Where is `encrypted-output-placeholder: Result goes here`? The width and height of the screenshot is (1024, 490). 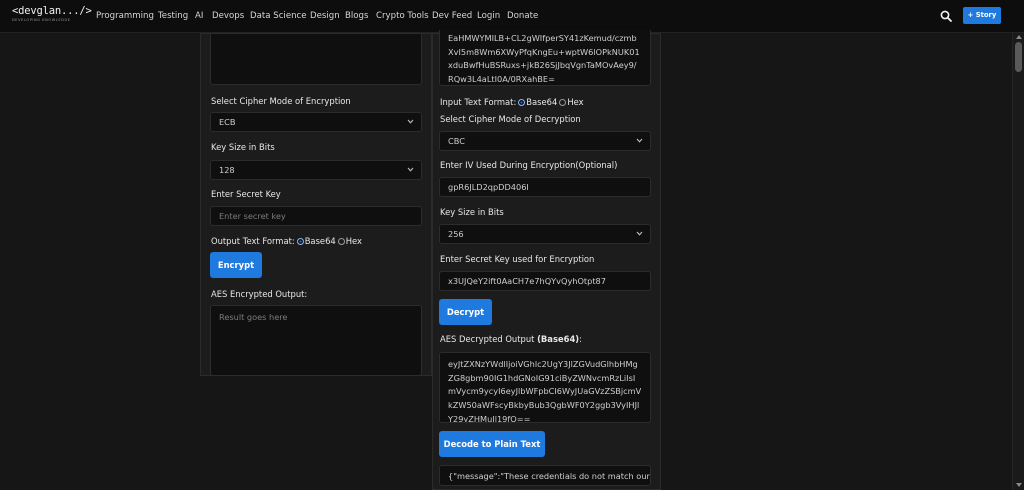
encrypted-output-placeholder: Result goes here is located at coordinates (253, 317).